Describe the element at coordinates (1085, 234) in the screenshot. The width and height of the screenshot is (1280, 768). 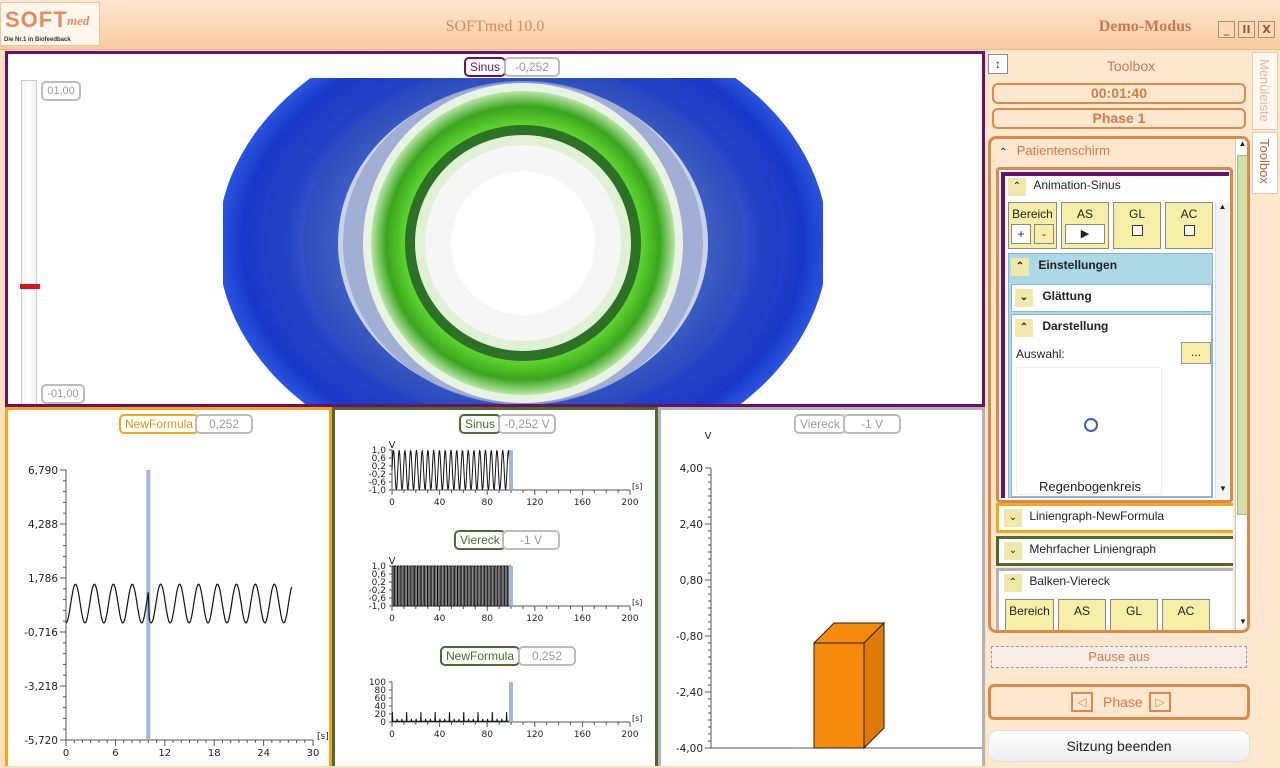
I see `play-icon: ▶` at that location.